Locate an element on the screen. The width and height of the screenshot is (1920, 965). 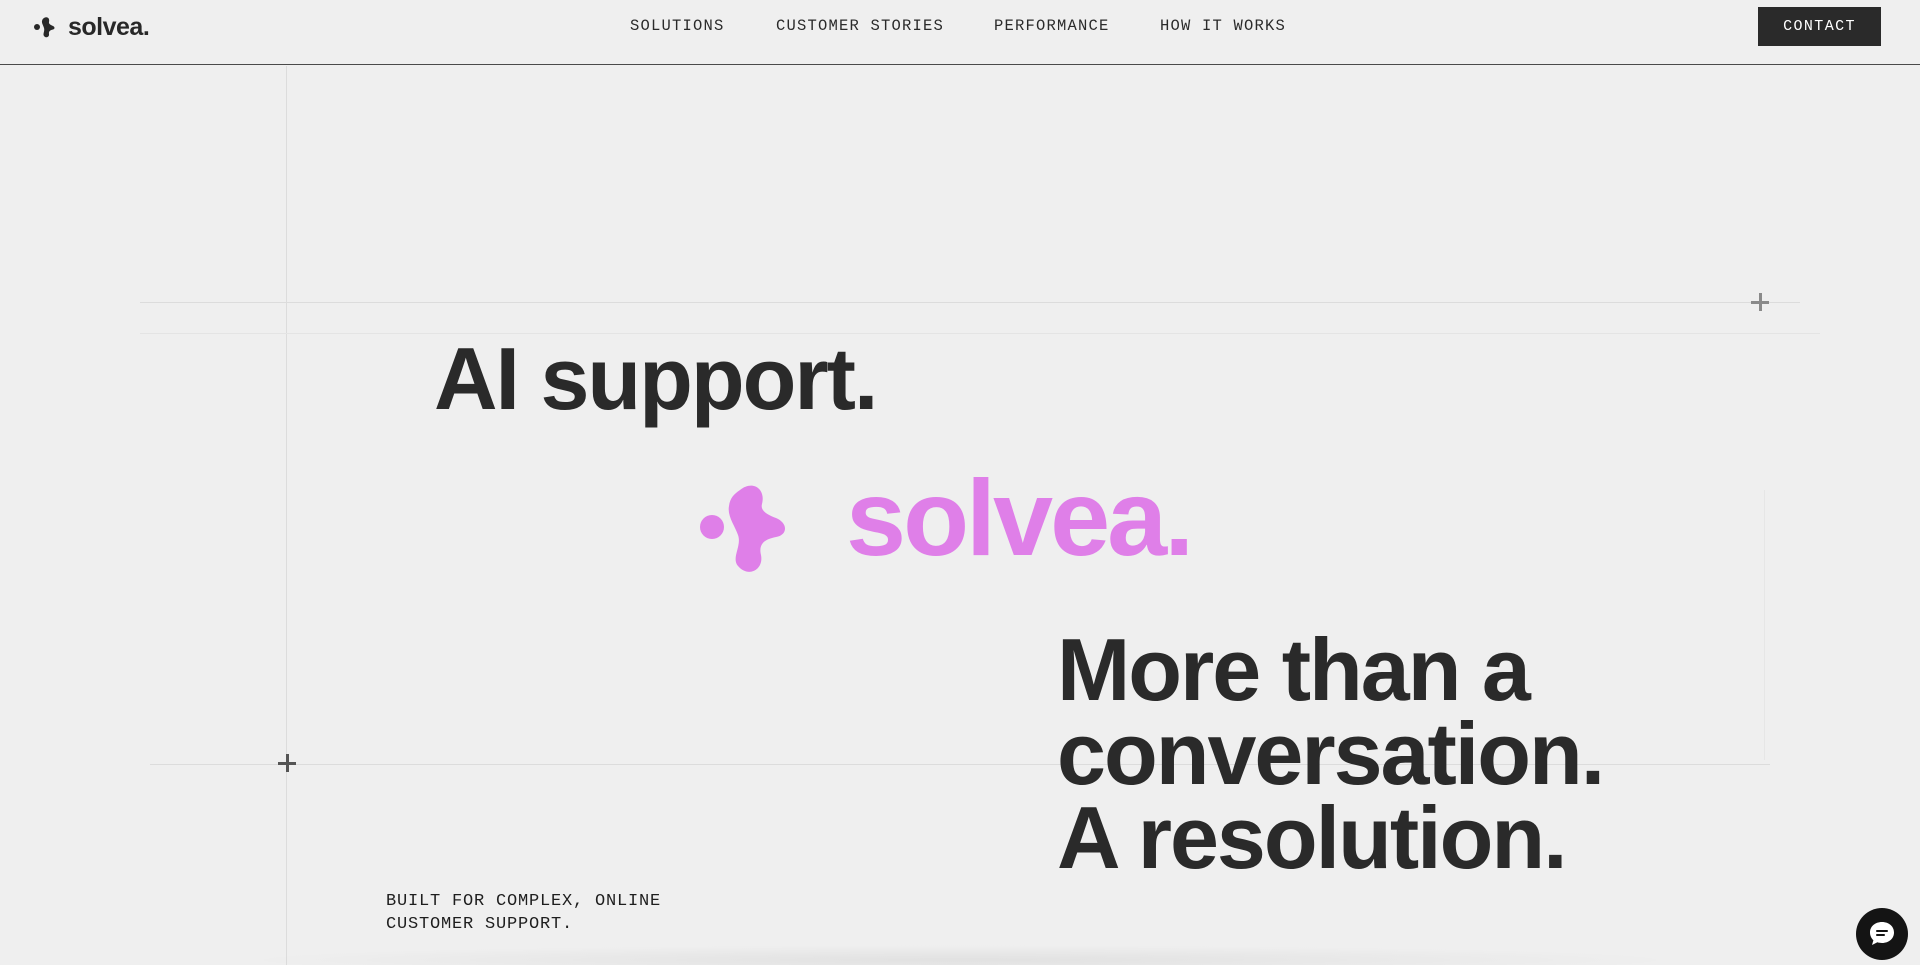
headline-line: A resolution. is located at coordinates (1312, 837).